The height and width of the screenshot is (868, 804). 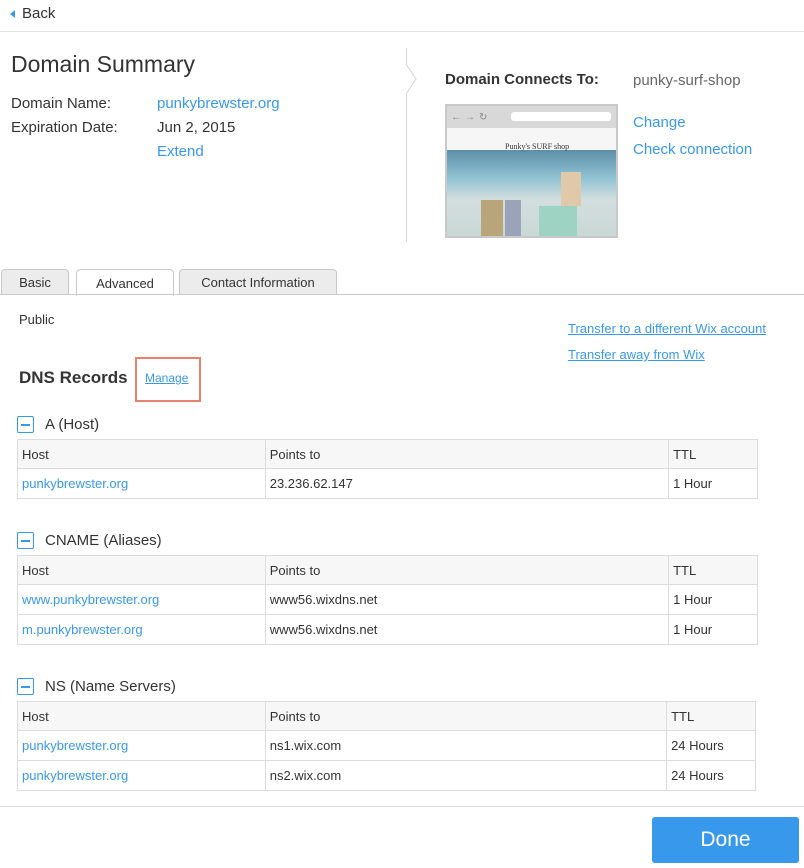 I want to click on refresh-icon: ↻, so click(x=483, y=117).